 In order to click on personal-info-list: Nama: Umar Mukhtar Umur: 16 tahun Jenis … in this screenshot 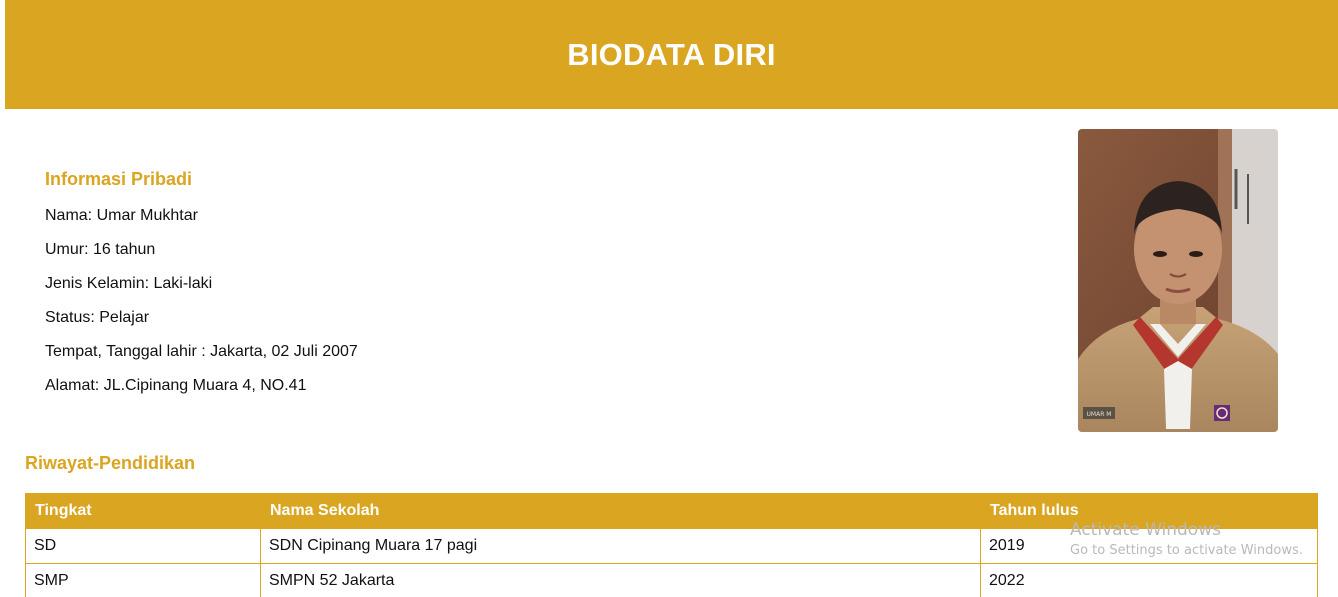, I will do `click(201, 309)`.